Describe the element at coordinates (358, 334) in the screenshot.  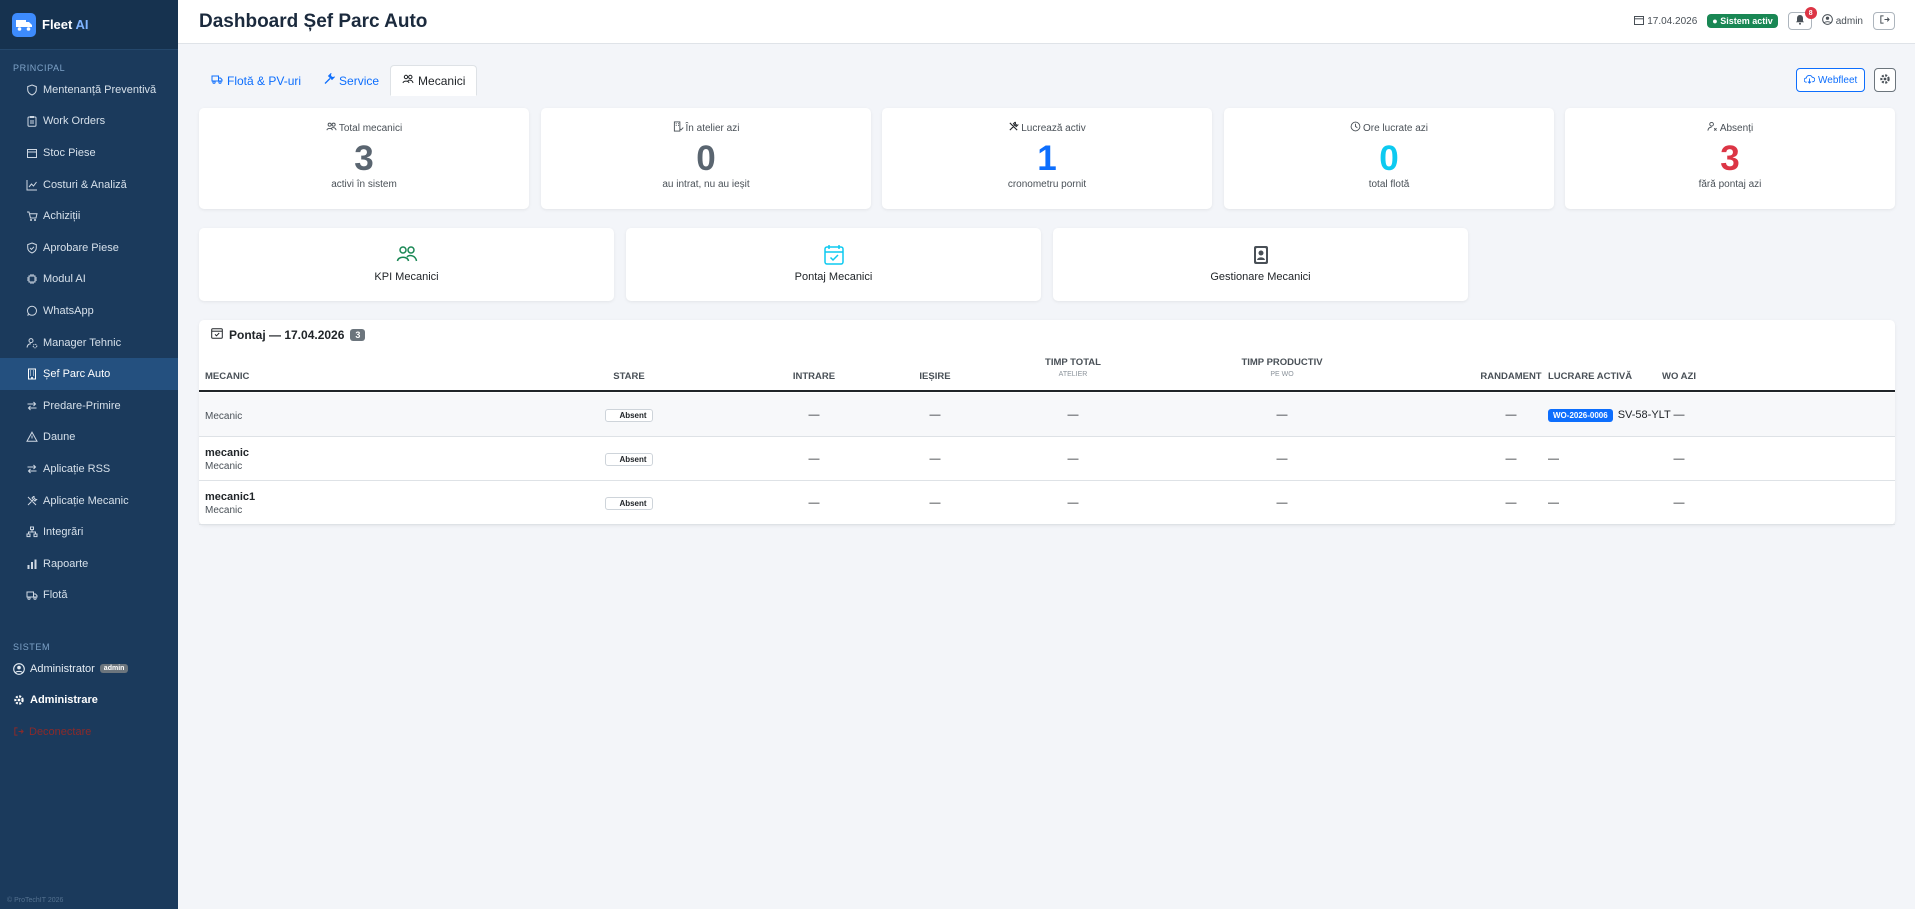
I see `count-badge: 3` at that location.